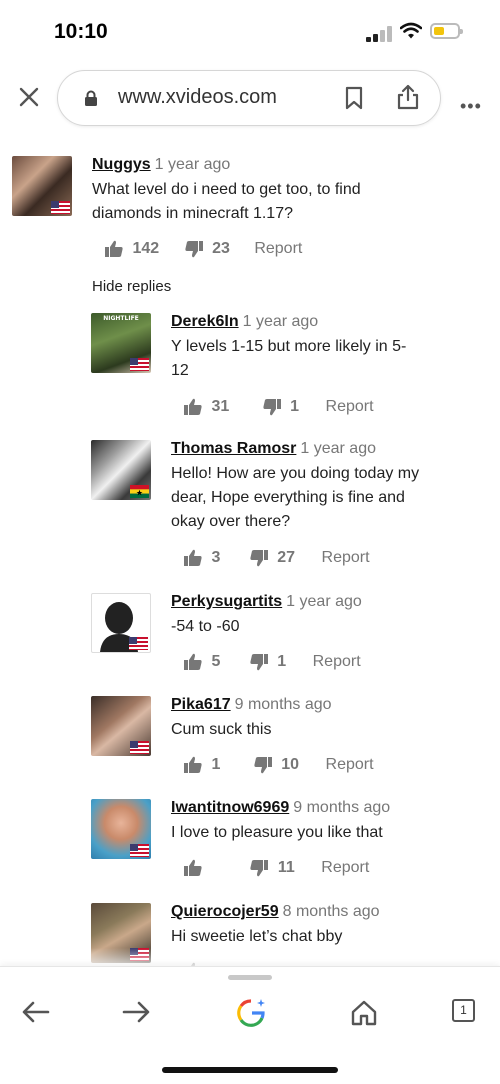  I want to click on reply-votes: 3 27 Report, so click(276, 560).